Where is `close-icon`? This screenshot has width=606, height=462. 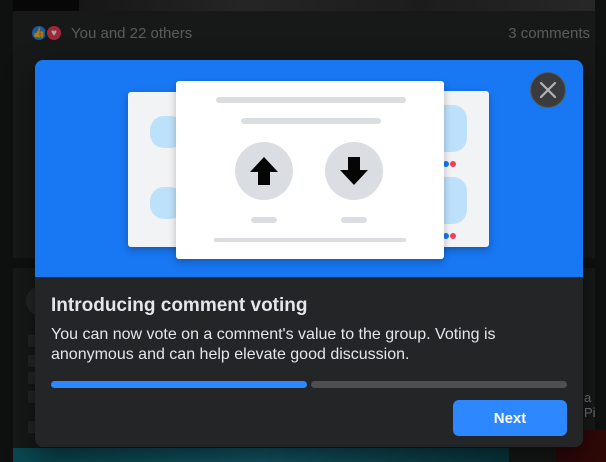
close-icon is located at coordinates (548, 90).